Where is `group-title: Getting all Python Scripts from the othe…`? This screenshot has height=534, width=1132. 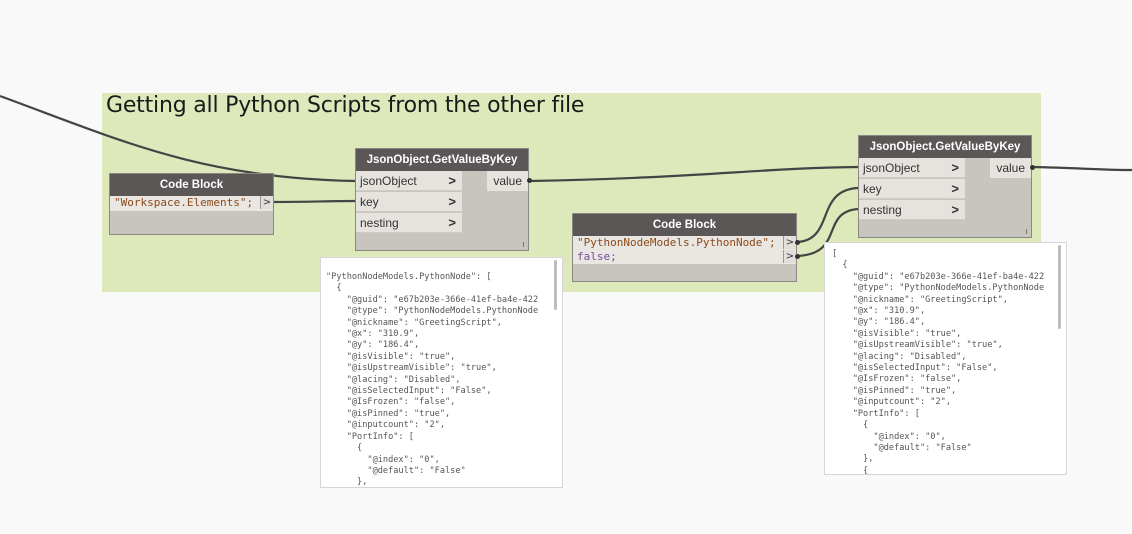
group-title: Getting all Python Scripts from the othe… is located at coordinates (345, 105).